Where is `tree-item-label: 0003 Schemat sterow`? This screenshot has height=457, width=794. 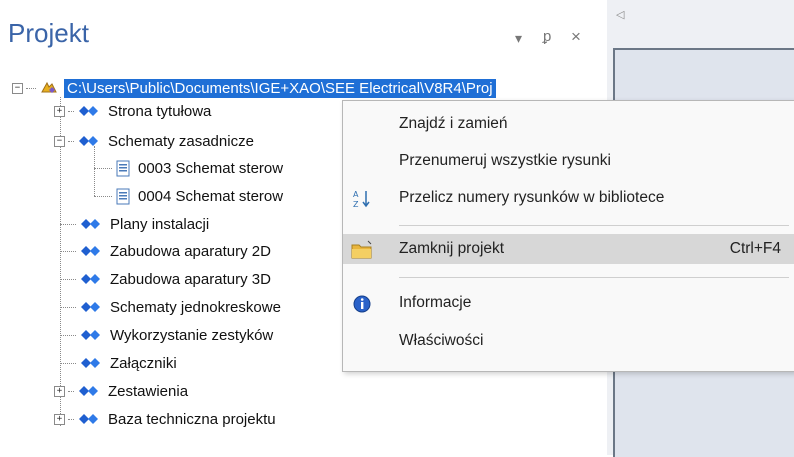 tree-item-label: 0003 Schemat sterow is located at coordinates (210, 168).